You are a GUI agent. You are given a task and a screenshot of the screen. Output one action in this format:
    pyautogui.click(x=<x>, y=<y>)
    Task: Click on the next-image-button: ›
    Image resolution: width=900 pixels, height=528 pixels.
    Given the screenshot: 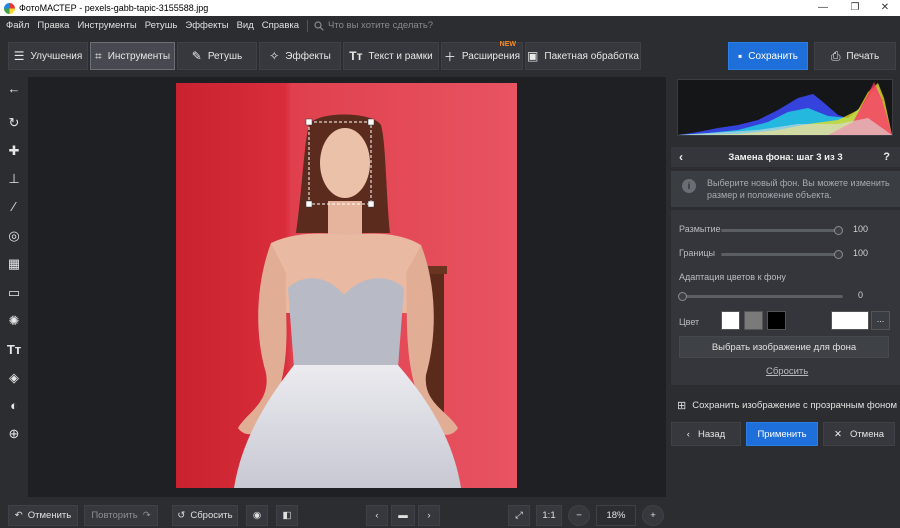 What is the action you would take?
    pyautogui.click(x=429, y=515)
    